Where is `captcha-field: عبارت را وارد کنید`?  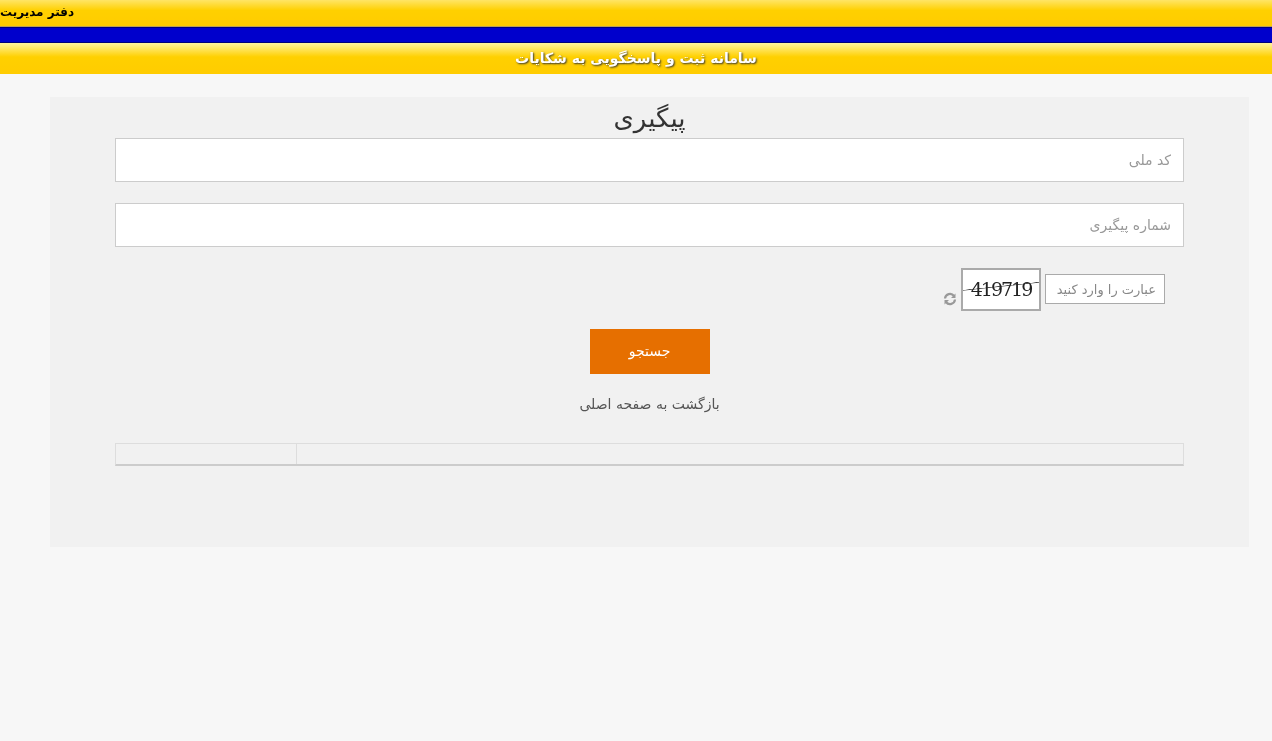 captcha-field: عبارت را وارد کنید is located at coordinates (1105, 289).